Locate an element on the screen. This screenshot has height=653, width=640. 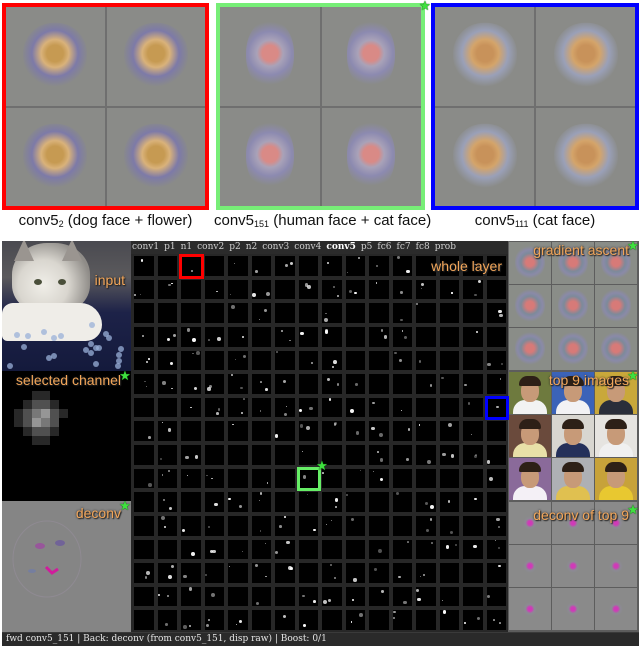
layer-tab-conv1: conv1 is located at coordinates (145, 247).